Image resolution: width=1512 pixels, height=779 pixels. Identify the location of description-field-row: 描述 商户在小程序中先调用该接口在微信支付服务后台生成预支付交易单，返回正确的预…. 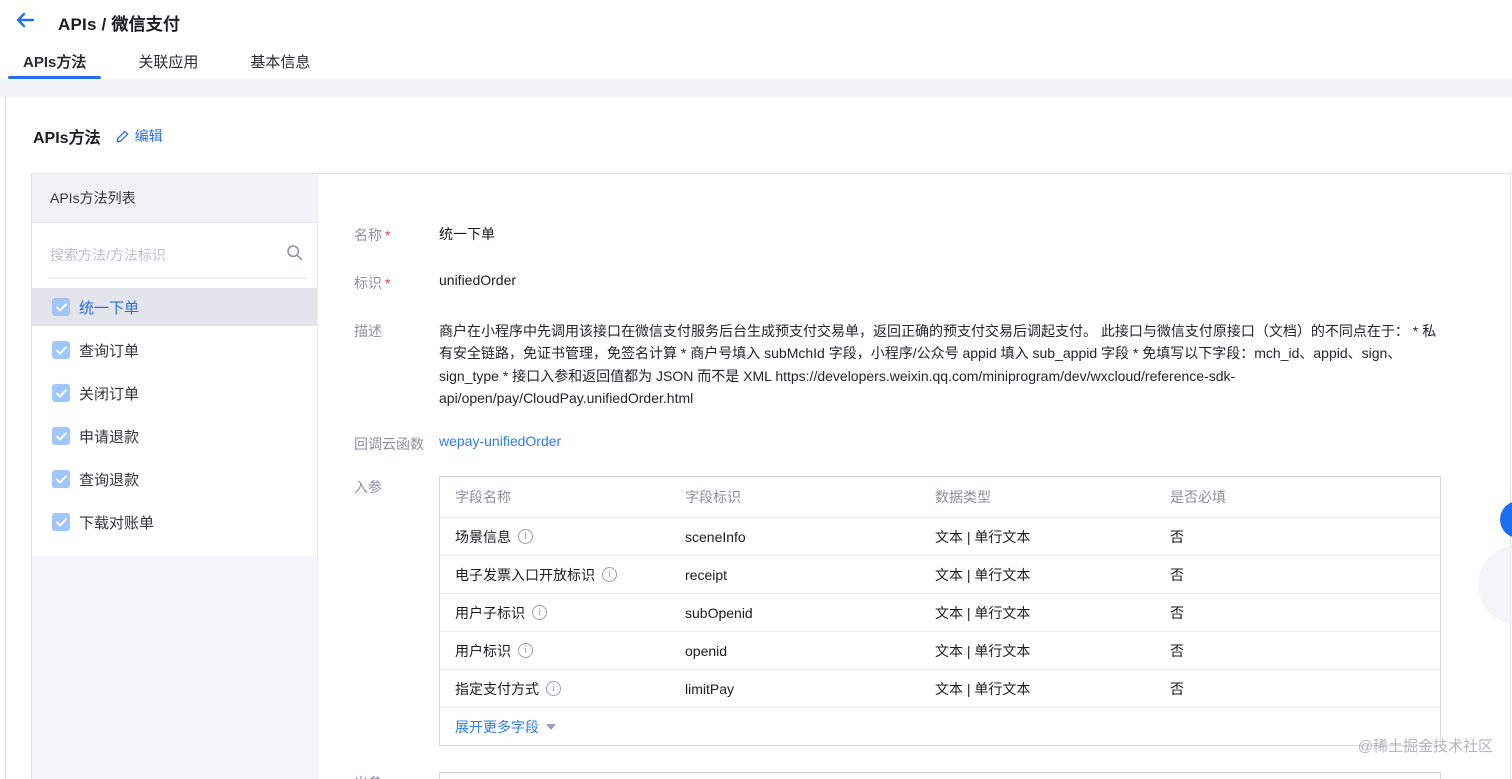
(932, 364).